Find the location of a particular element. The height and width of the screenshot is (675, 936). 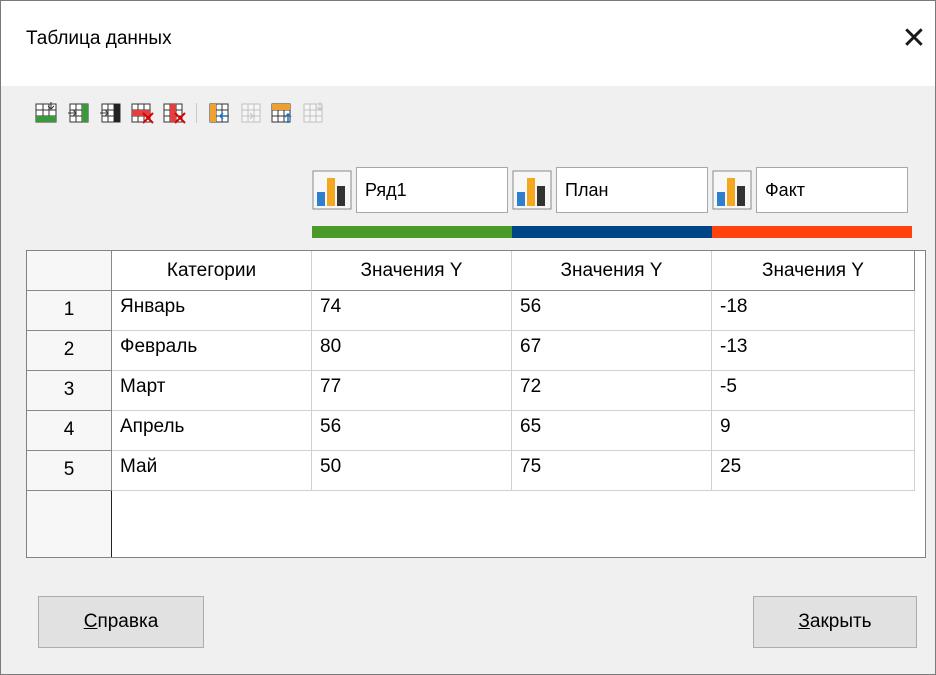

insert-row-icon is located at coordinates (47, 113).